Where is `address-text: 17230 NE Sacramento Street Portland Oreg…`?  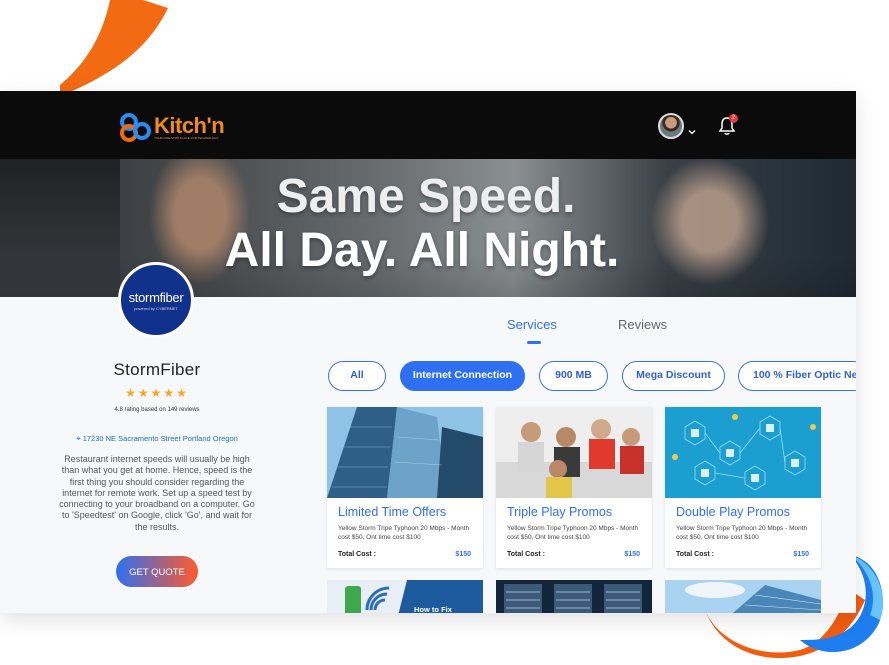
address-text: 17230 NE Sacramento Street Portland Oreg… is located at coordinates (160, 438).